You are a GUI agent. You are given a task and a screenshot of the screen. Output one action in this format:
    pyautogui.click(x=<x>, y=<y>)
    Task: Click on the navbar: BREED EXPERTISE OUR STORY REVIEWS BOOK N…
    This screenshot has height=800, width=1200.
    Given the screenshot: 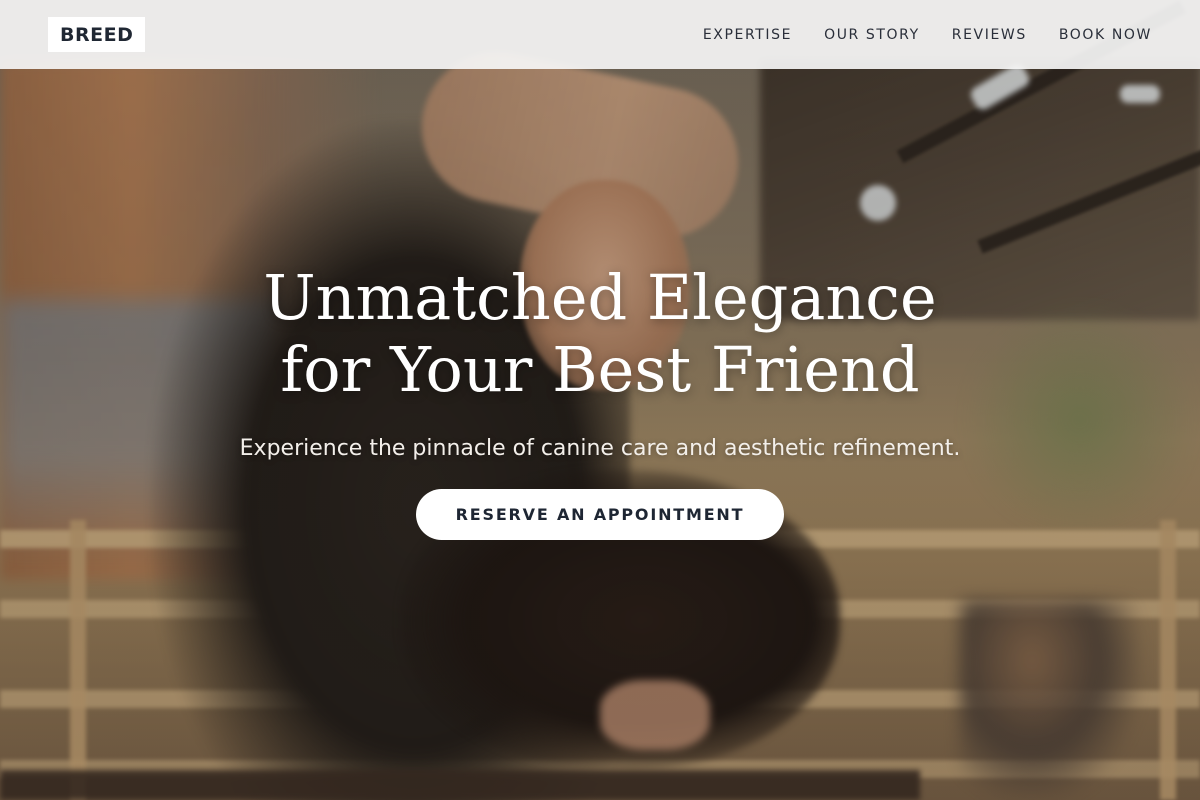 What is the action you would take?
    pyautogui.click(x=600, y=34)
    